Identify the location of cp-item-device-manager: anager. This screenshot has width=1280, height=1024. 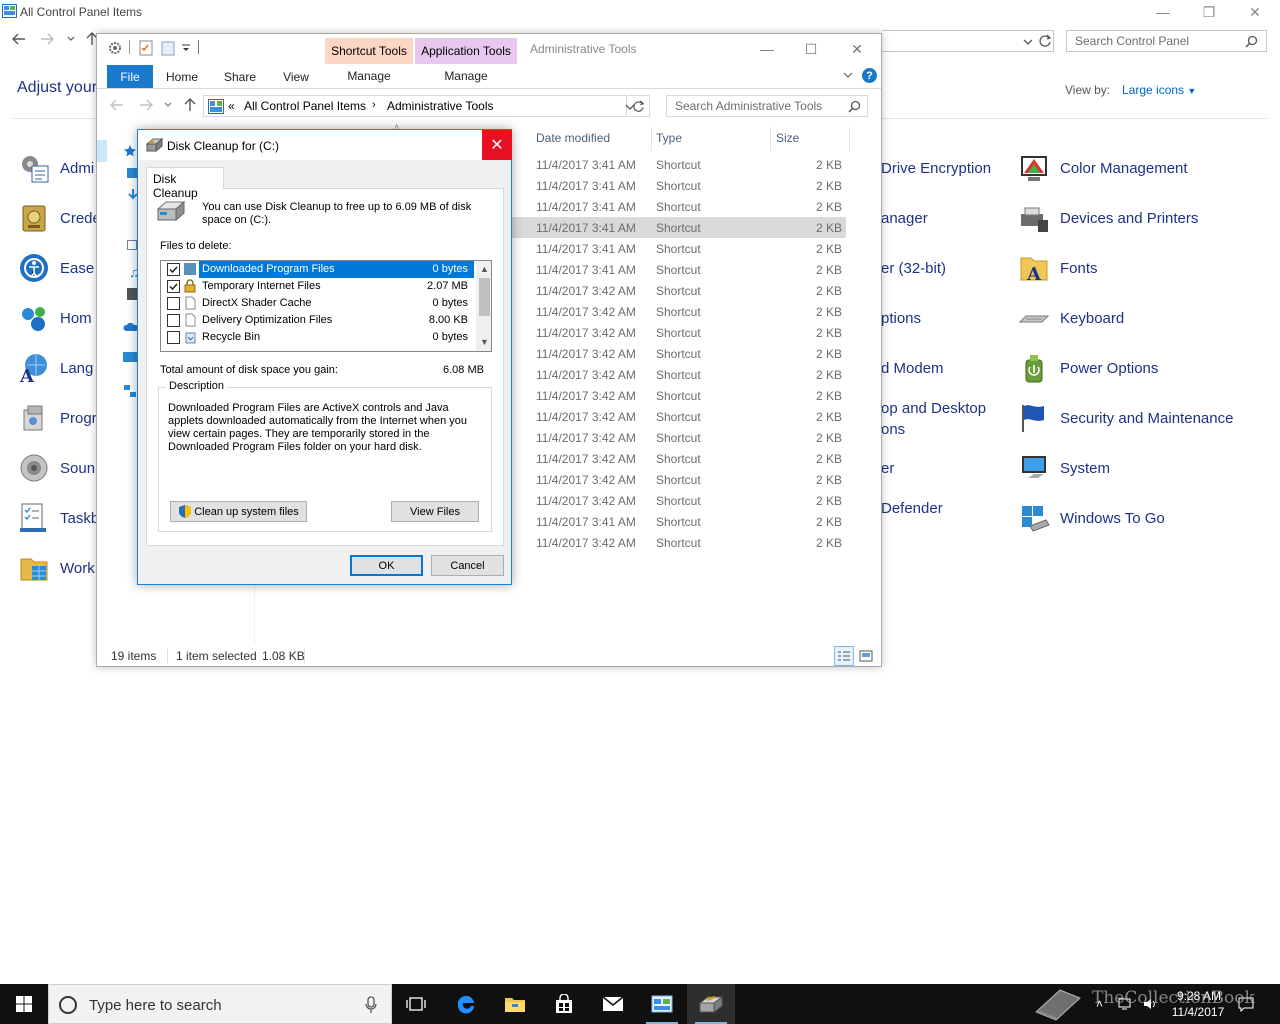
(904, 218).